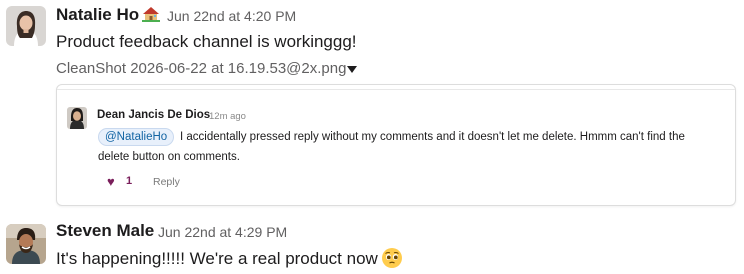  Describe the element at coordinates (201, 68) in the screenshot. I see `file-name: CleanShot 2026-06-22 at 16.19.53@2x.png` at that location.